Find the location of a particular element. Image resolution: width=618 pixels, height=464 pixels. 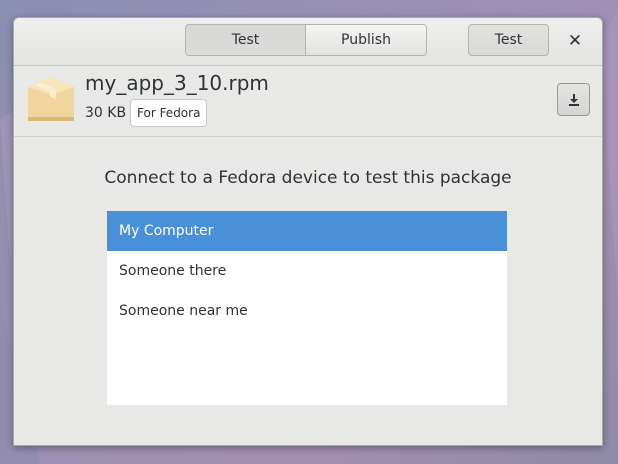

close-button: ✕ is located at coordinates (575, 41).